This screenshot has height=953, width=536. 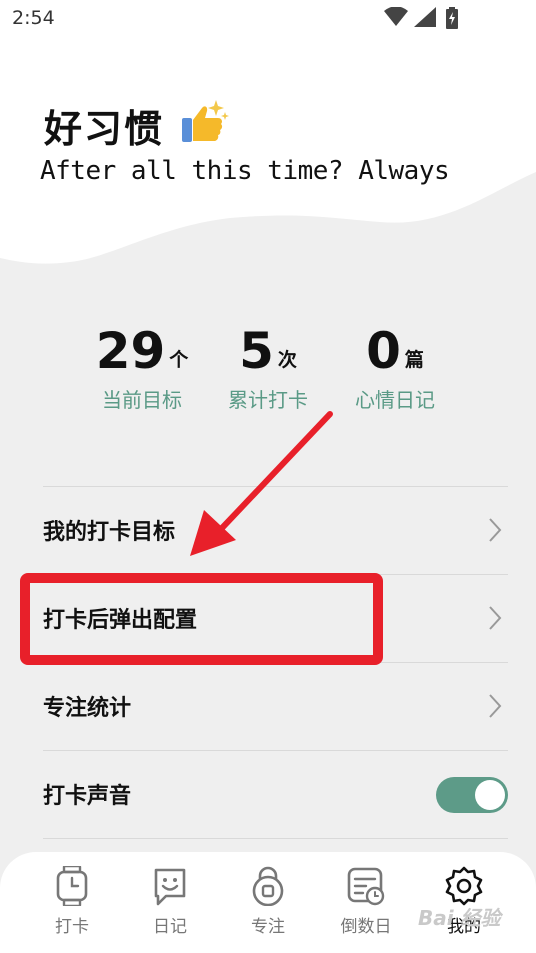 What do you see at coordinates (87, 796) in the screenshot?
I see `menu-item-label: 打卡声音` at bounding box center [87, 796].